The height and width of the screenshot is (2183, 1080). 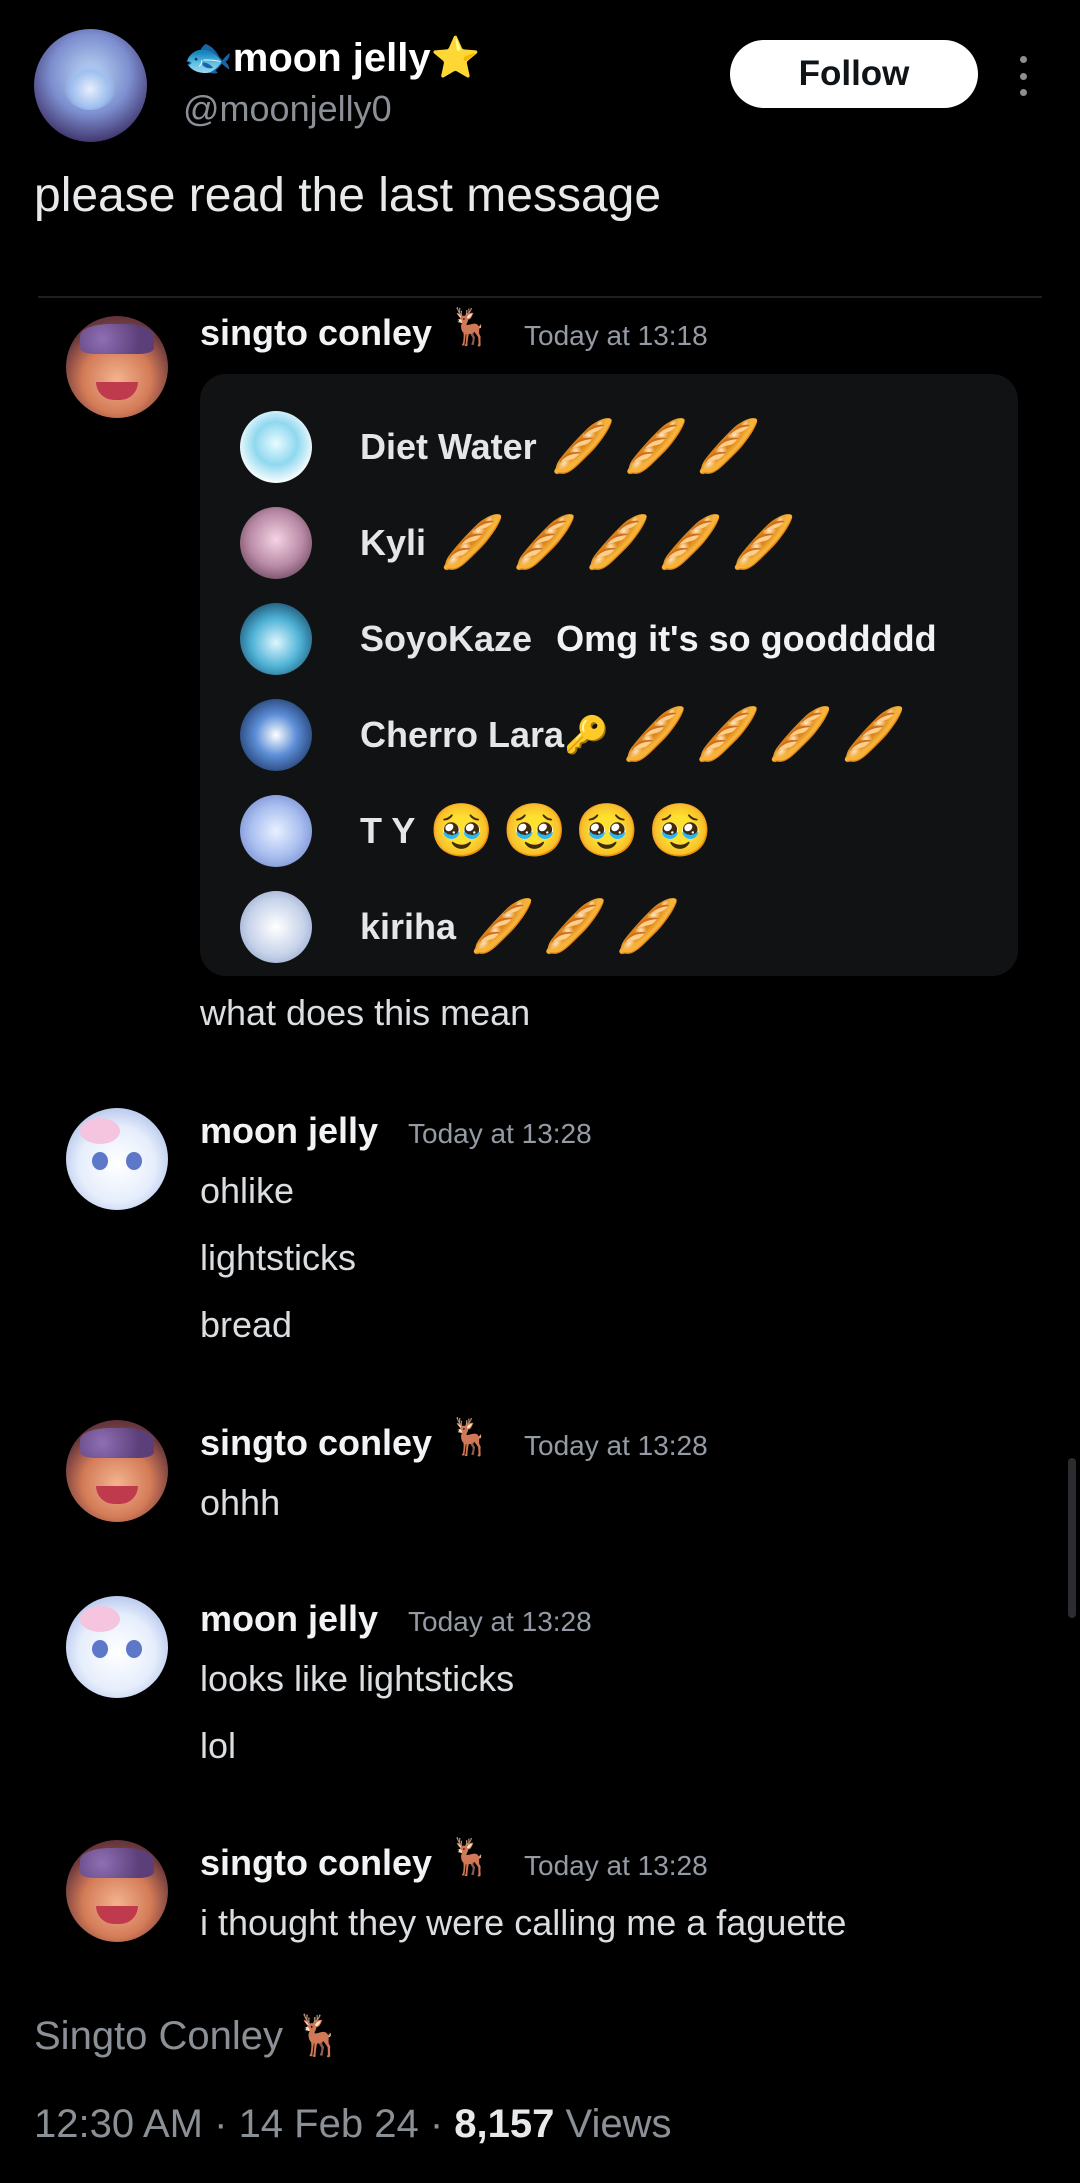 What do you see at coordinates (90, 85) in the screenshot?
I see `author-avatar` at bounding box center [90, 85].